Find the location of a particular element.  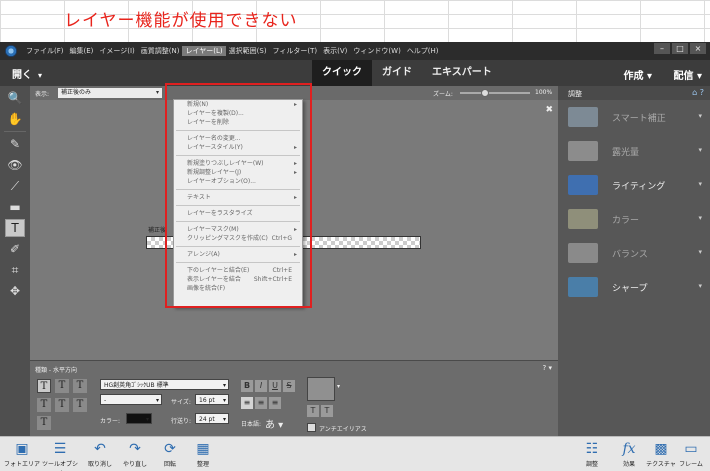

menu-window: ウィンドウ(W) is located at coordinates (376, 51).